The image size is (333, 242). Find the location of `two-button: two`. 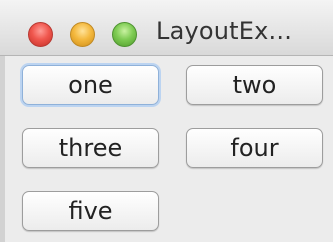

two-button: two is located at coordinates (254, 85).